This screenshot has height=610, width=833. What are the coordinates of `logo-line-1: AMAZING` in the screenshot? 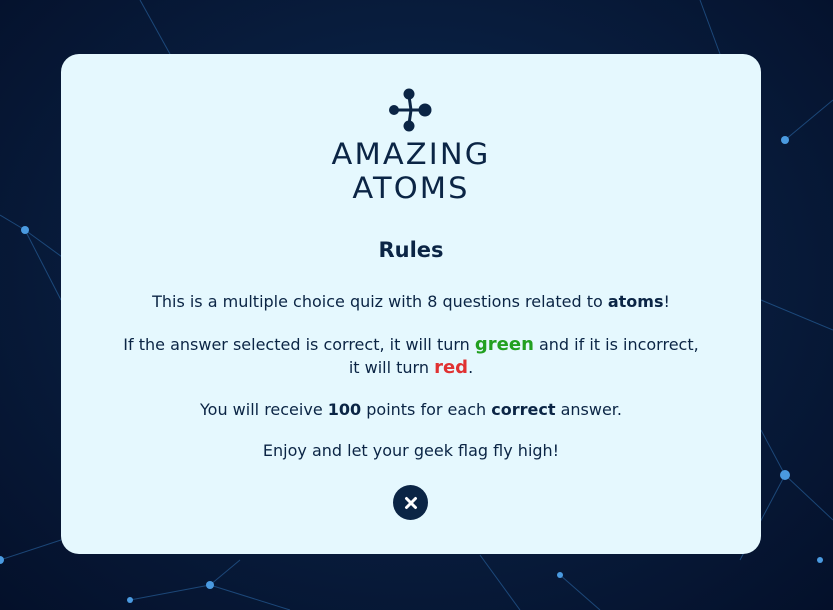 It's located at (411, 154).